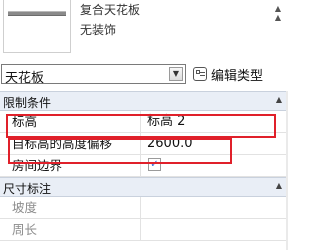 The width and height of the screenshot is (320, 250). I want to click on group-title: 尺寸标注, so click(27, 189).